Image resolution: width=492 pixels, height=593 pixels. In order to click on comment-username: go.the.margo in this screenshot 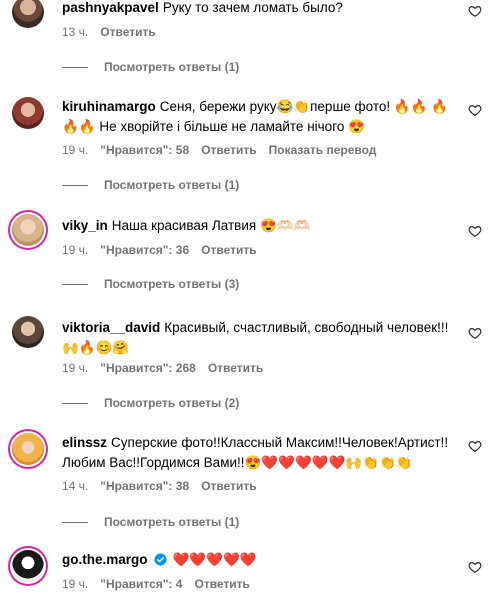, I will do `click(105, 559)`.